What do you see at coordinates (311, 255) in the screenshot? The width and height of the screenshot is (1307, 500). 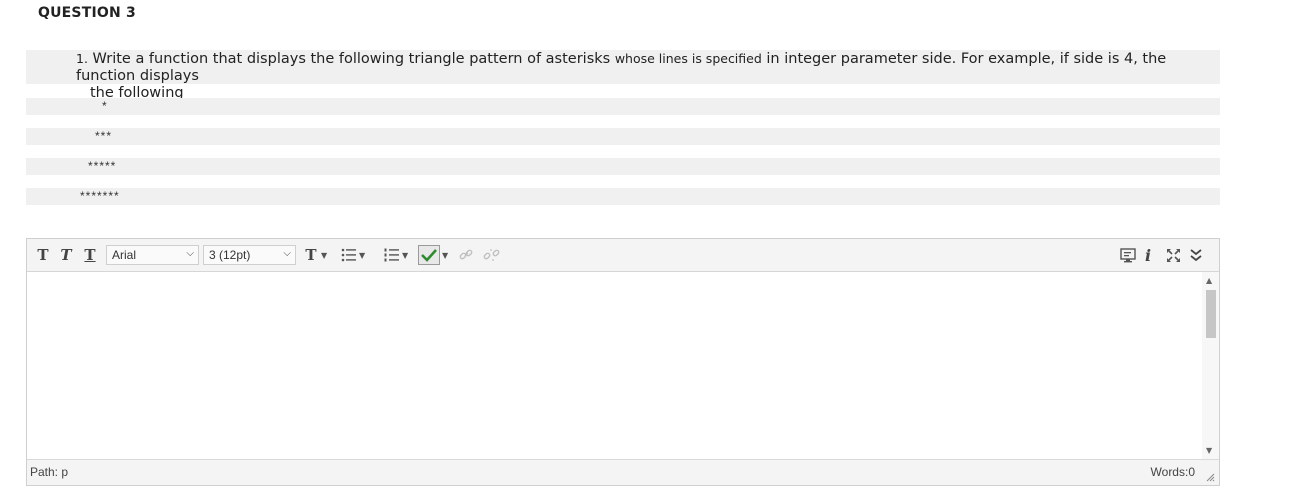 I see `text-color-icon: T` at bounding box center [311, 255].